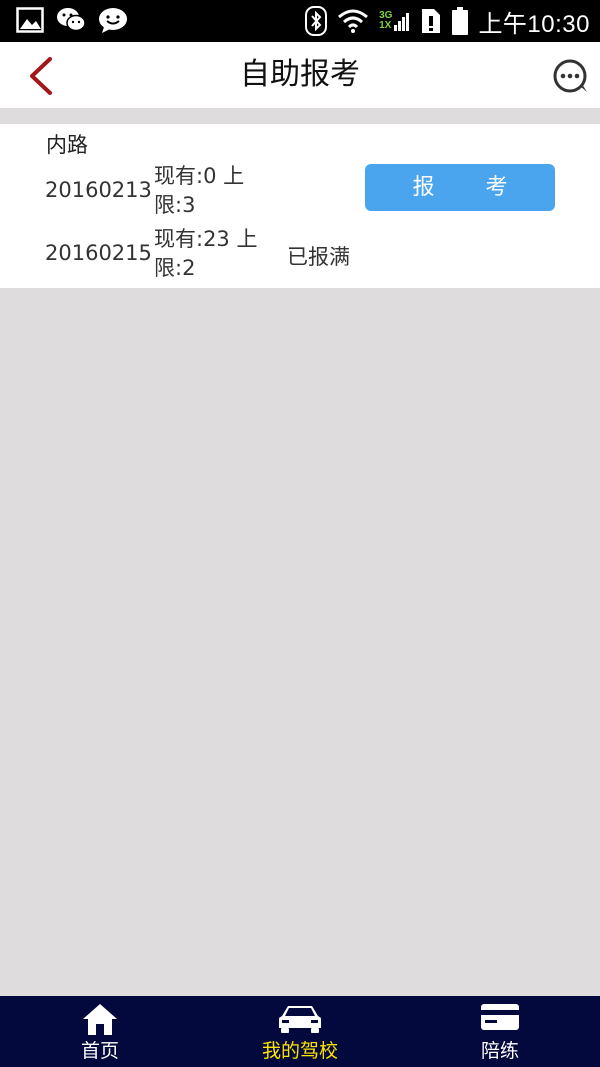 The image size is (600, 1067). Describe the element at coordinates (113, 20) in the screenshot. I see `chat-smile-icon` at that location.